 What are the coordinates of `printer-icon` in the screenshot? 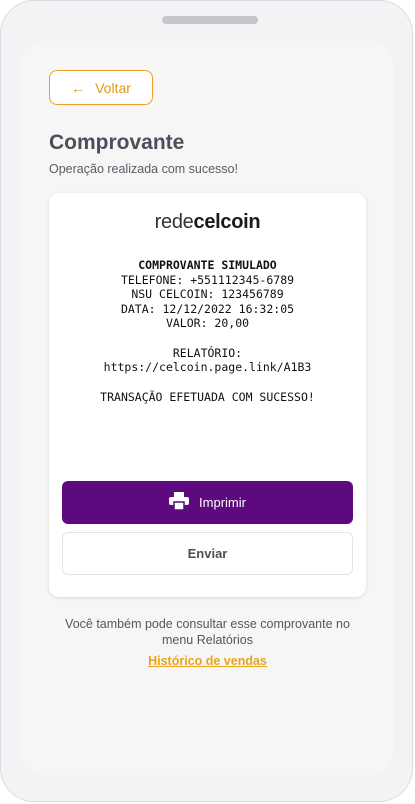 It's located at (179, 502).